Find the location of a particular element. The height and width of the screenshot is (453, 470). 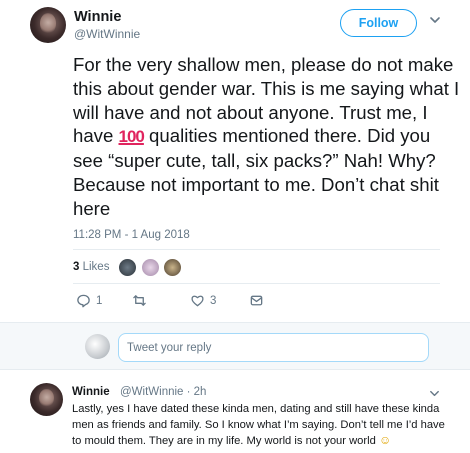

author-avatar is located at coordinates (48, 25).